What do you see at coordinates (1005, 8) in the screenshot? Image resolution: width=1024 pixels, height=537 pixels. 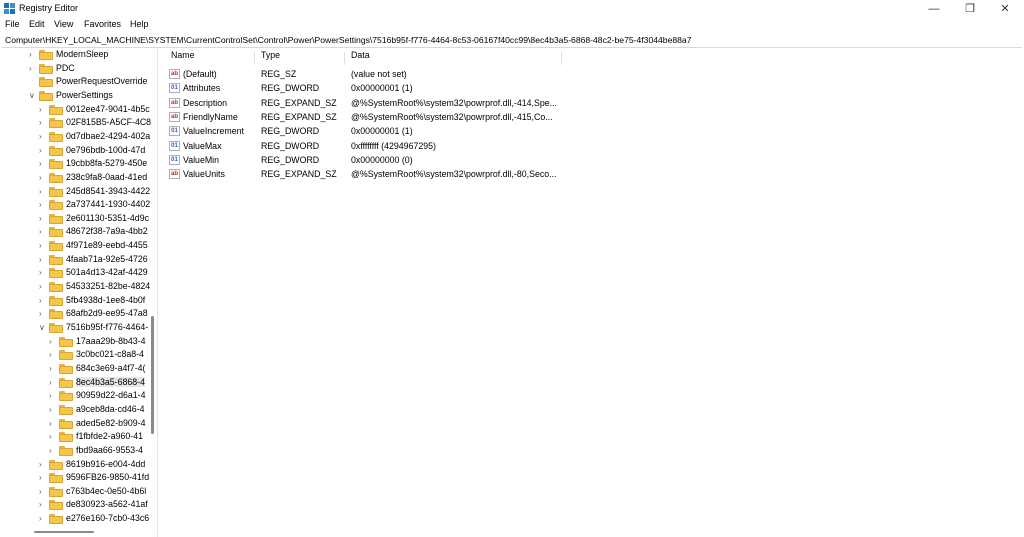 I see `close-button: ✕` at bounding box center [1005, 8].